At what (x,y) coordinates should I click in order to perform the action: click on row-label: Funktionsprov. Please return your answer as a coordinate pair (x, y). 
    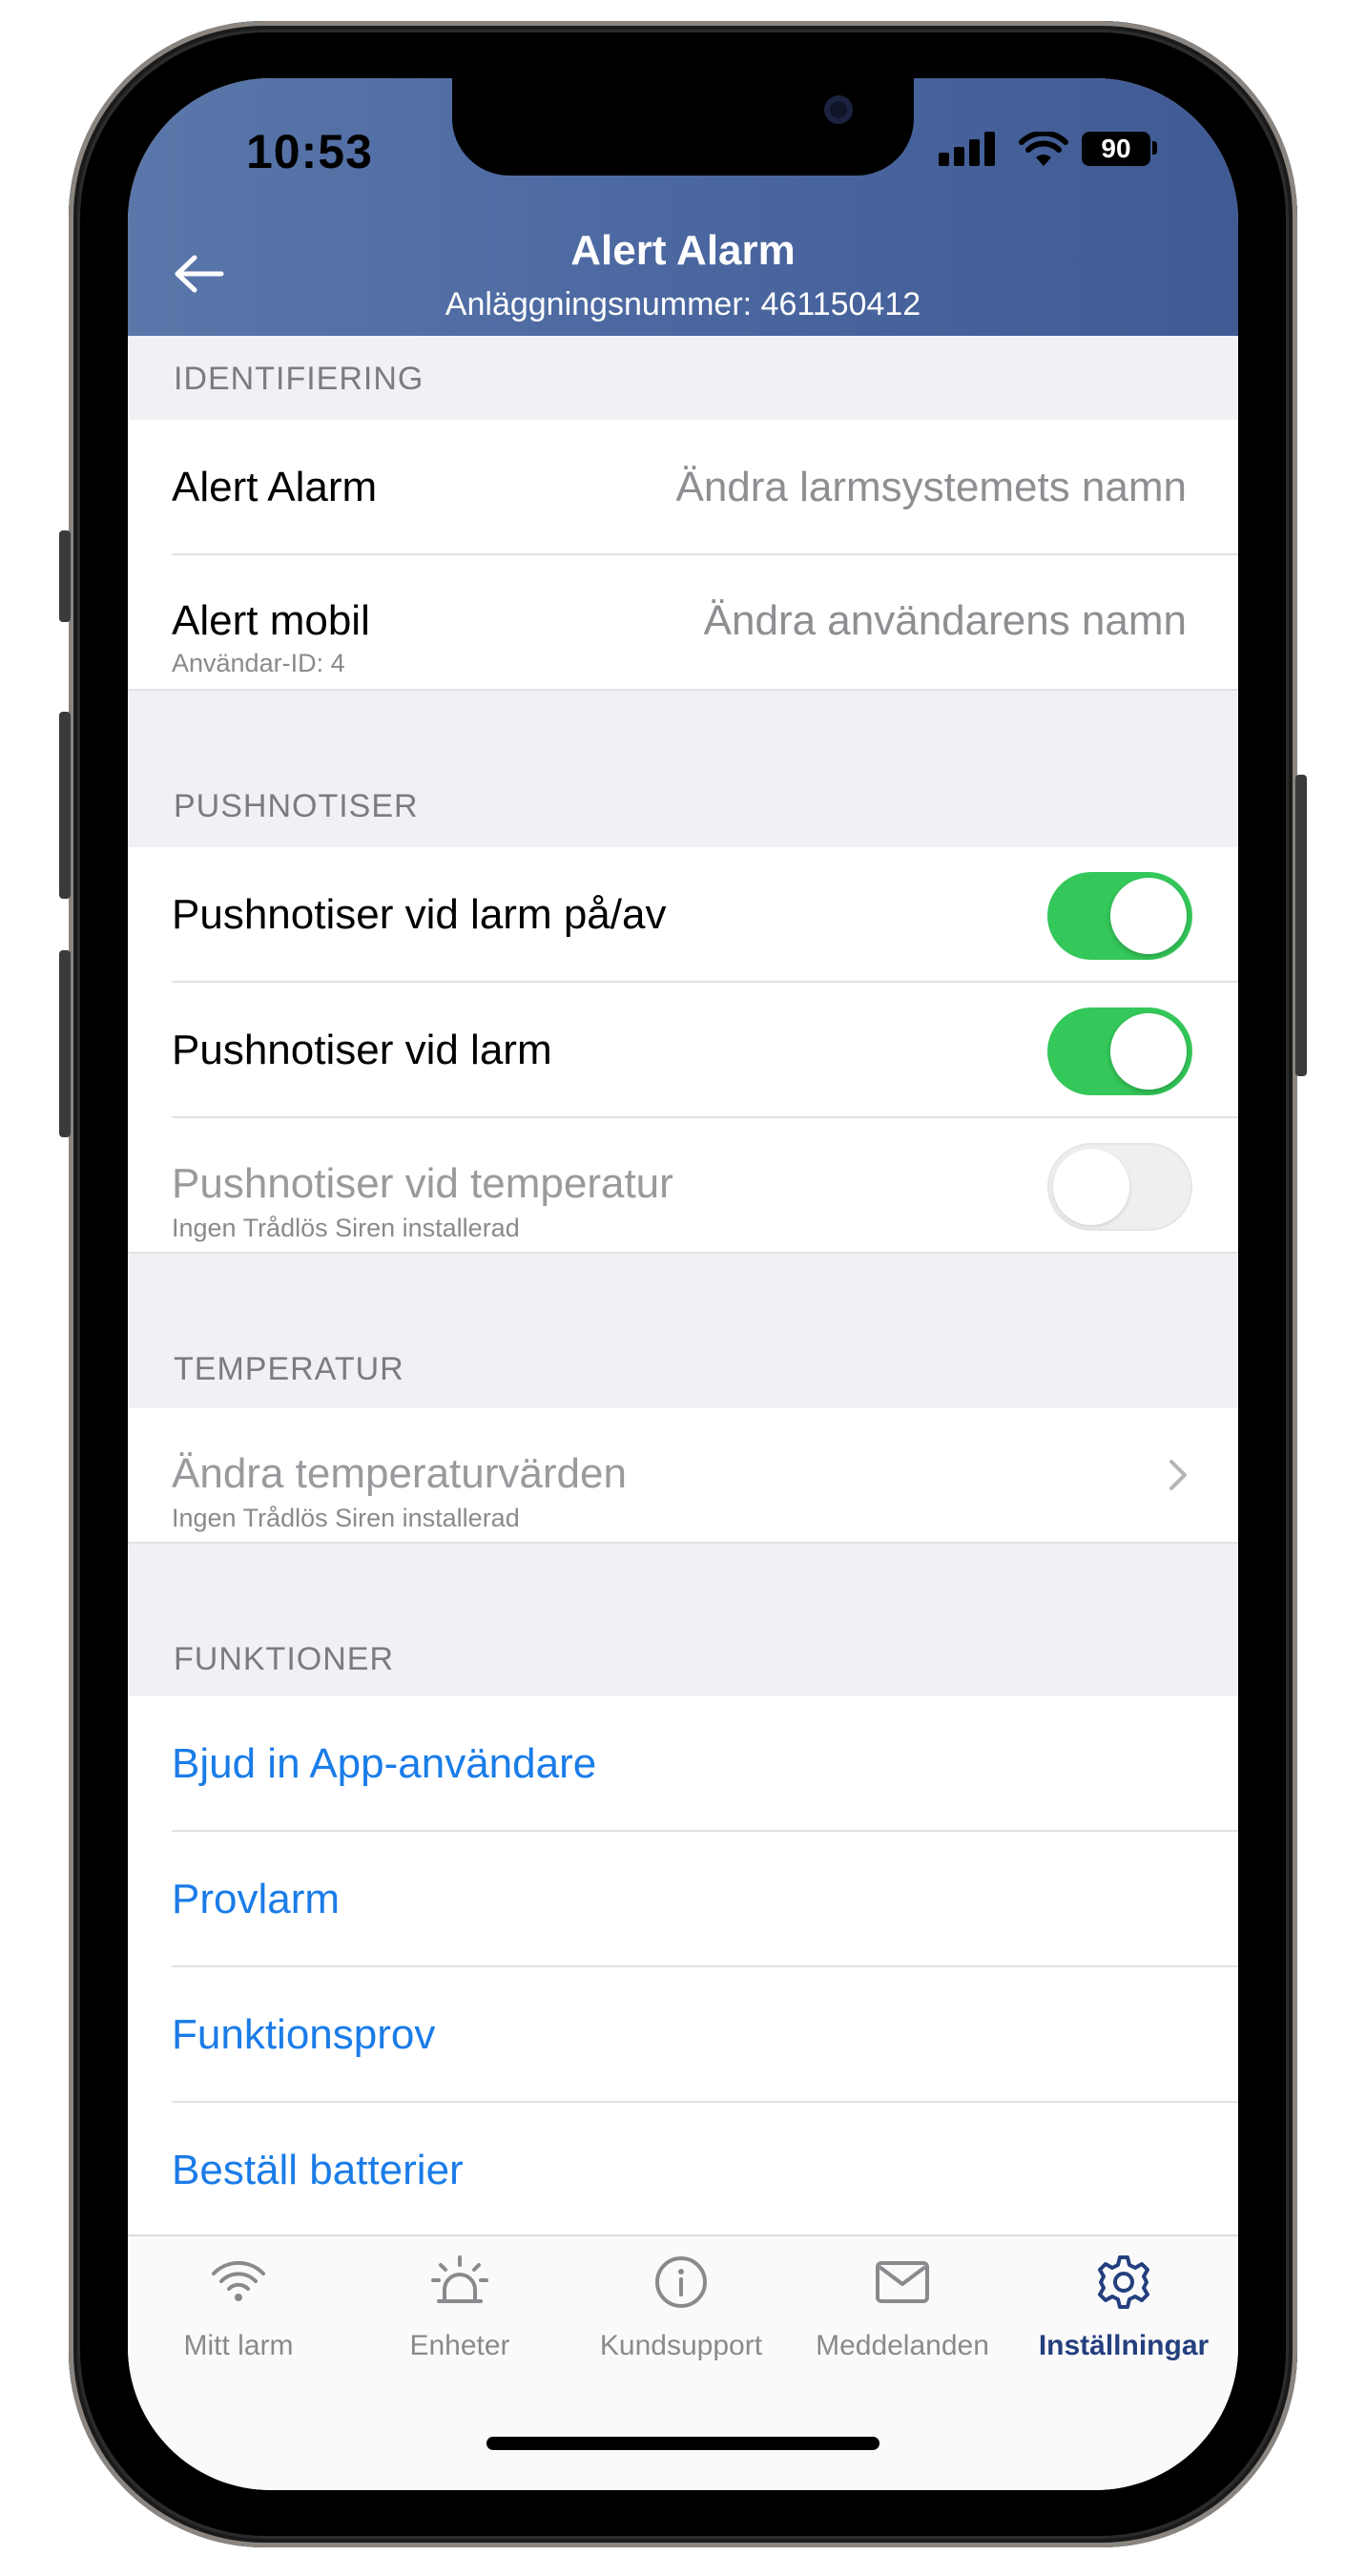
    Looking at the image, I should click on (304, 2034).